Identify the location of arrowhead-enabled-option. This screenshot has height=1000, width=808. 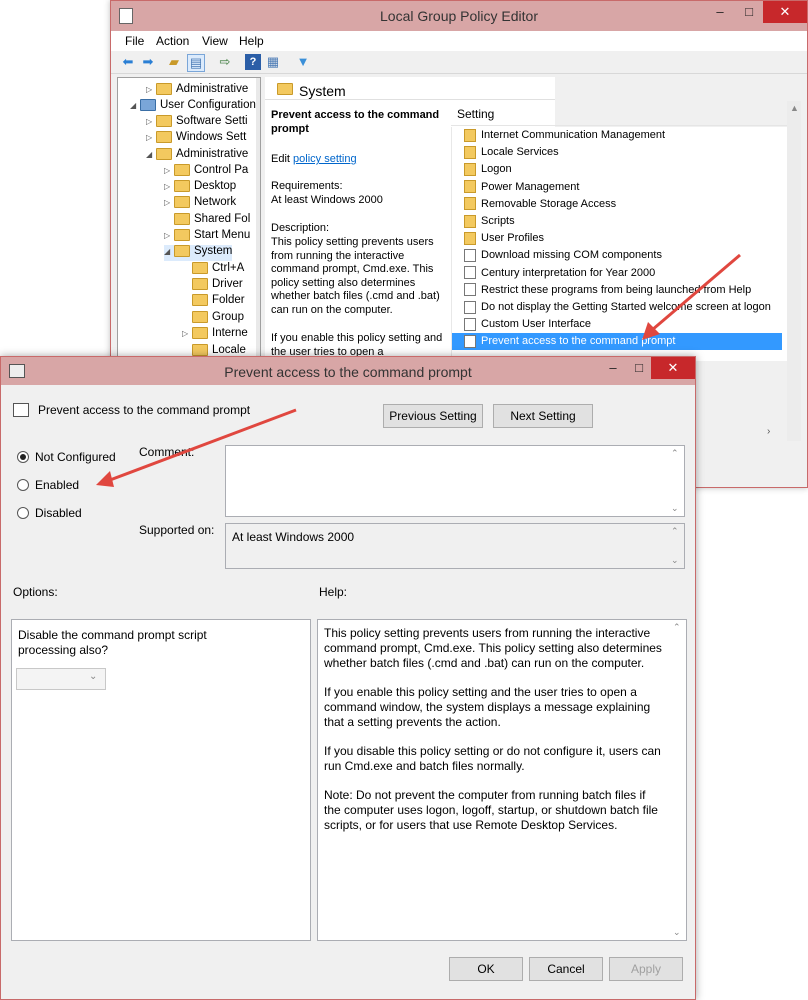
(105, 479).